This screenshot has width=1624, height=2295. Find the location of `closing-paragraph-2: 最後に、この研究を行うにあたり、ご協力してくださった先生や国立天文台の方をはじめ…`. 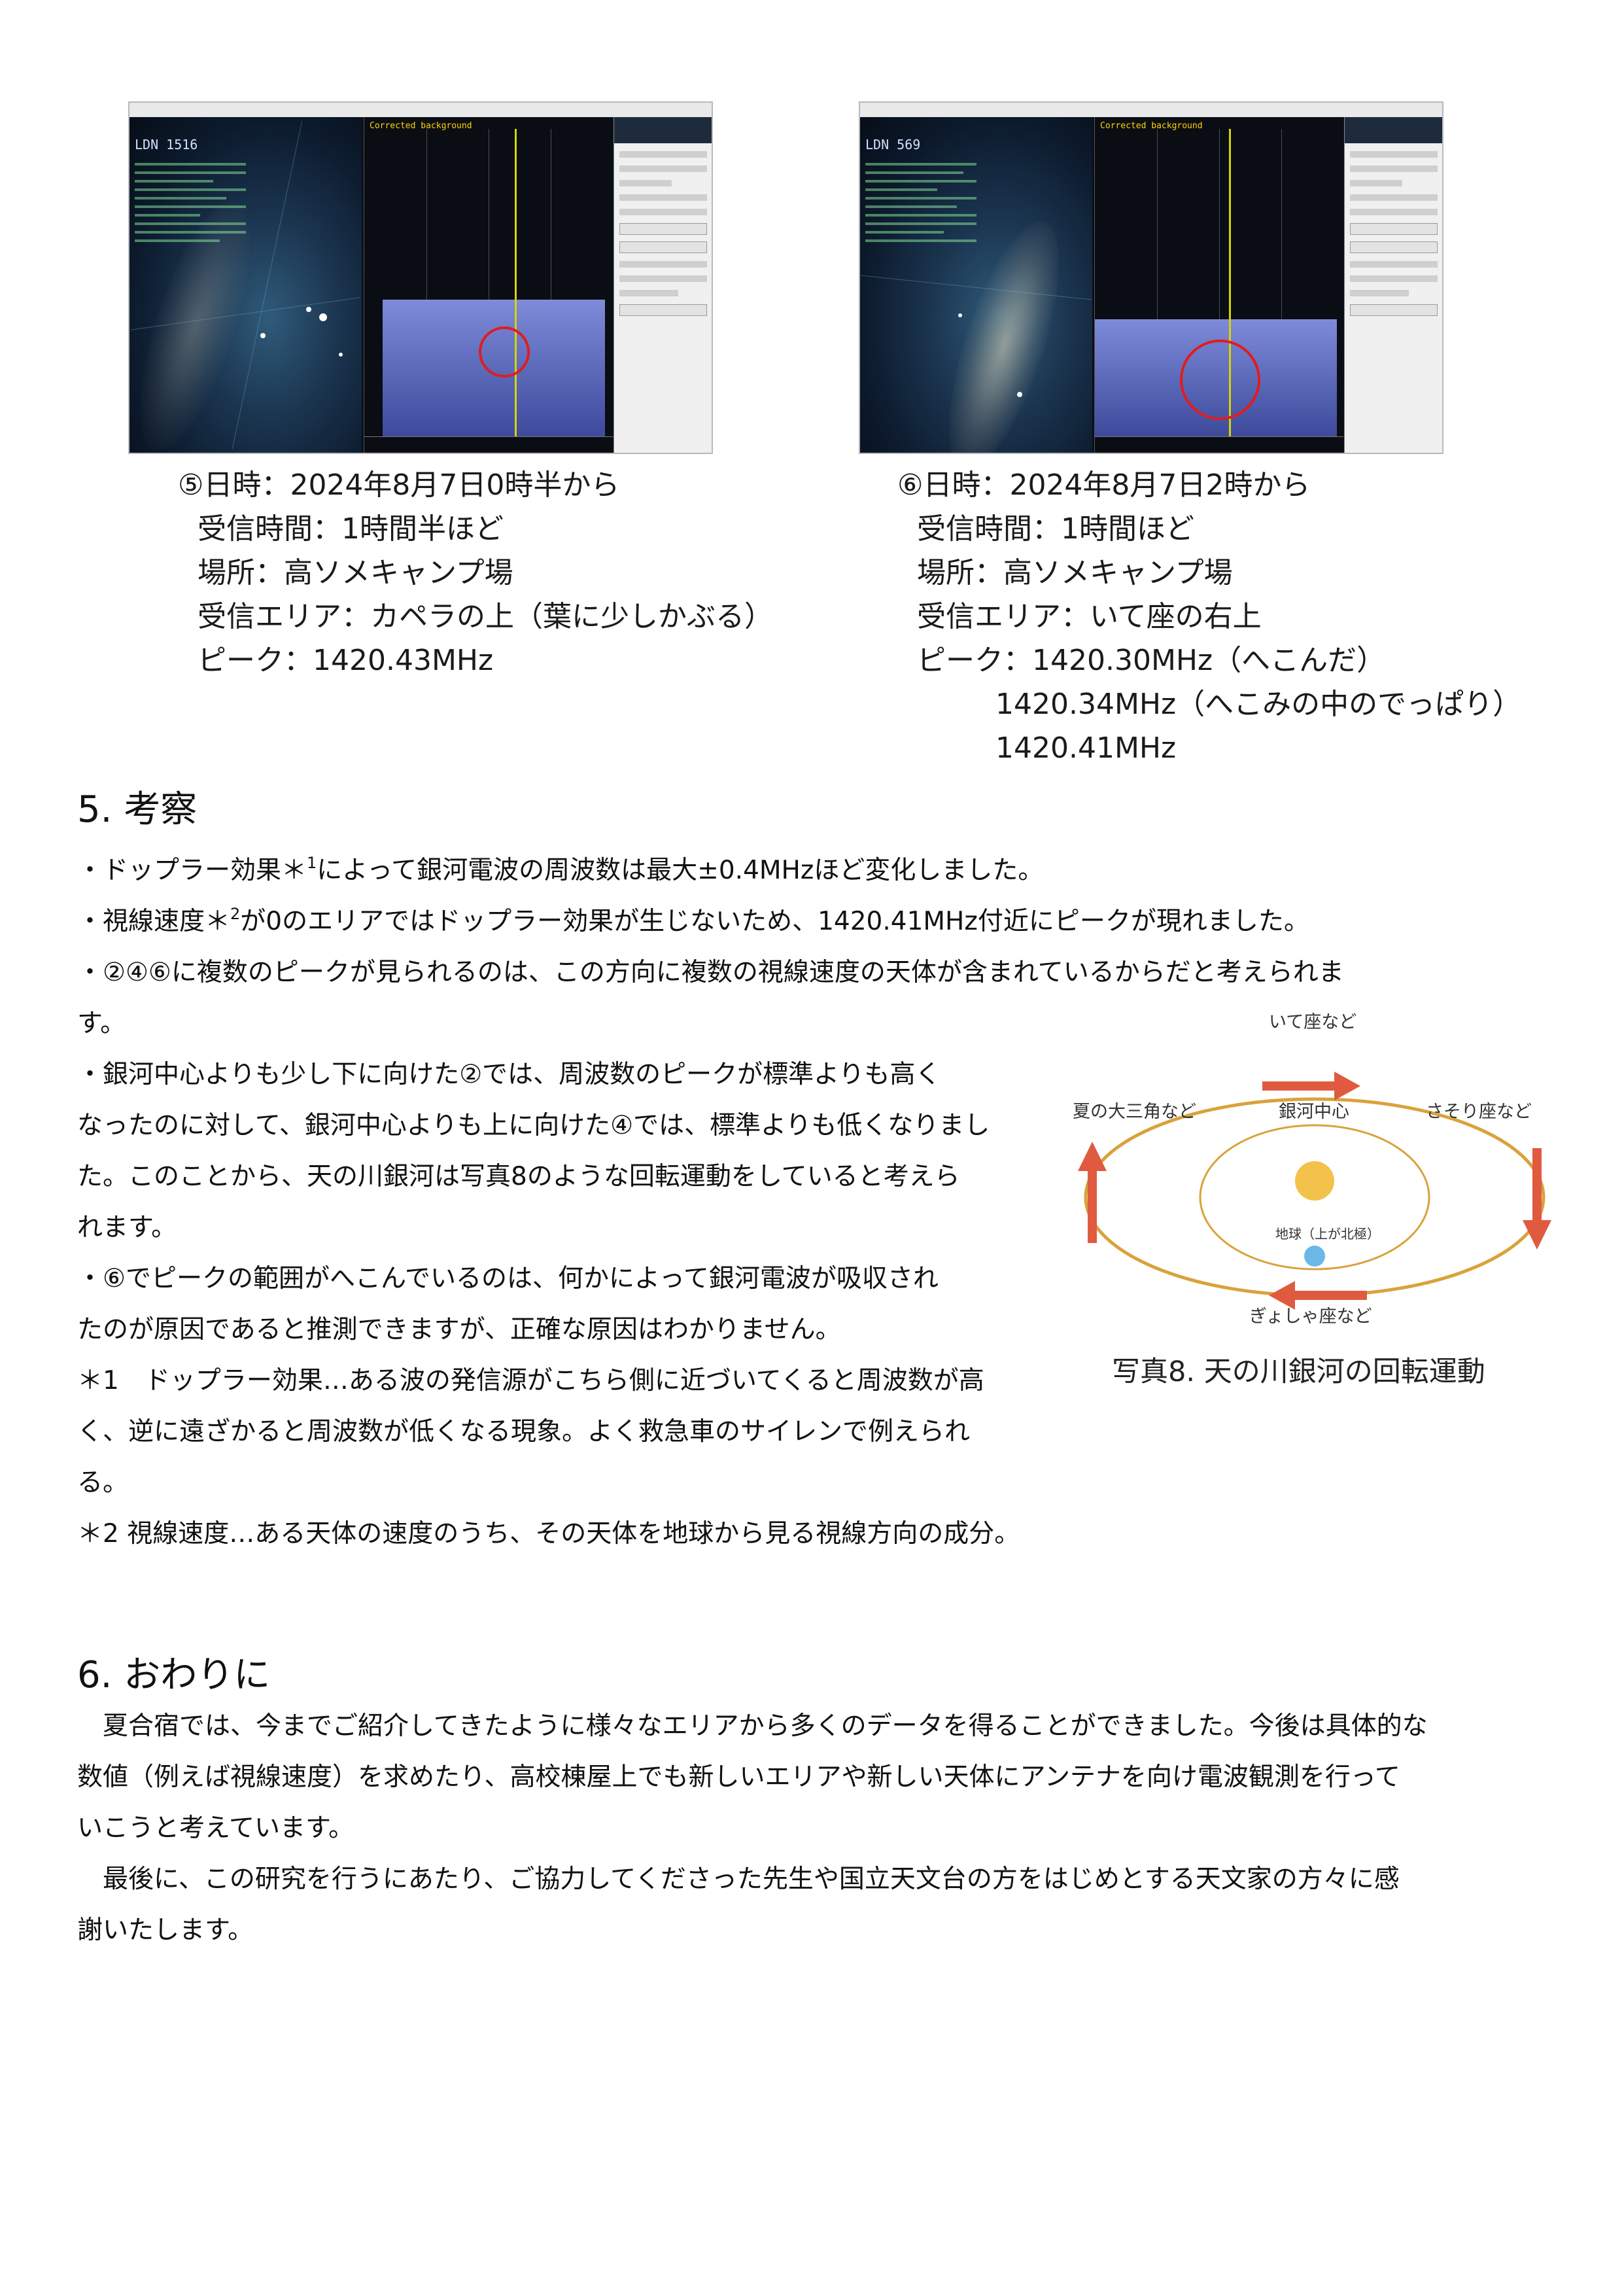

closing-paragraph-2: 最後に、この研究を行うにあたり、ご協力してくださった先生や国立天文台の方をはじめ… is located at coordinates (739, 1879).